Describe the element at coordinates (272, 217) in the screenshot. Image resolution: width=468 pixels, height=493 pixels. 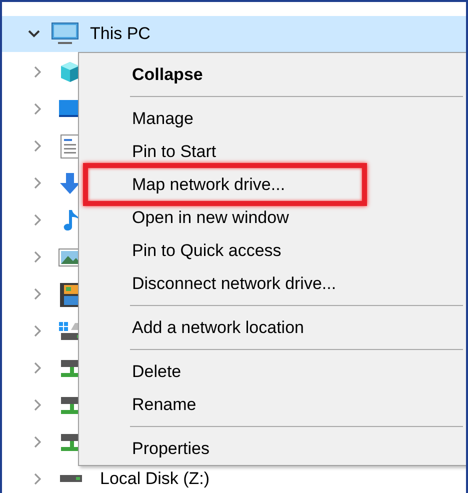
I see `menu-item: Open in new window` at that location.